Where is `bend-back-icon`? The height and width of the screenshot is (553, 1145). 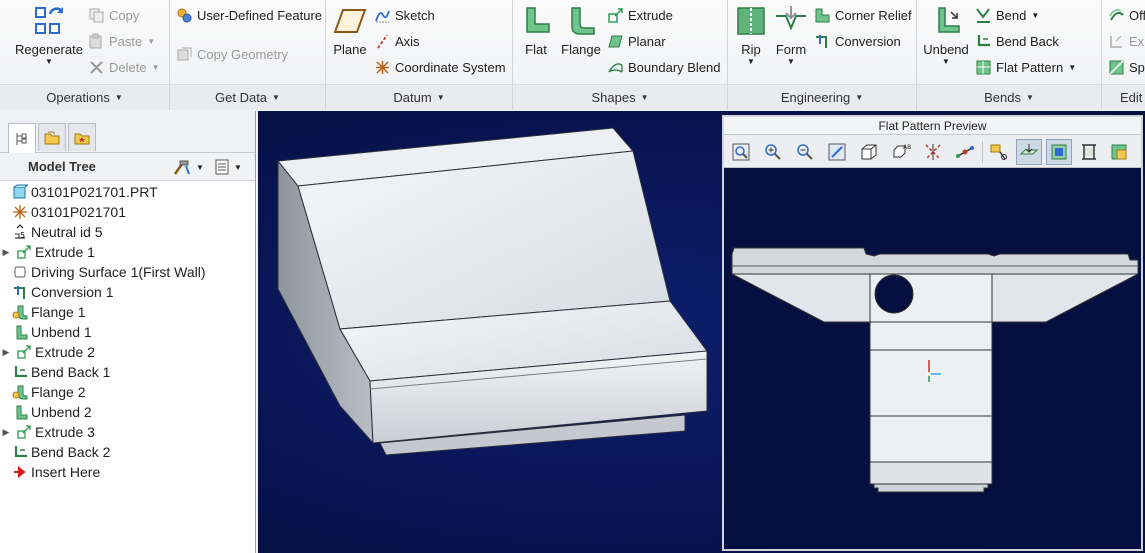 bend-back-icon is located at coordinates (983, 40).